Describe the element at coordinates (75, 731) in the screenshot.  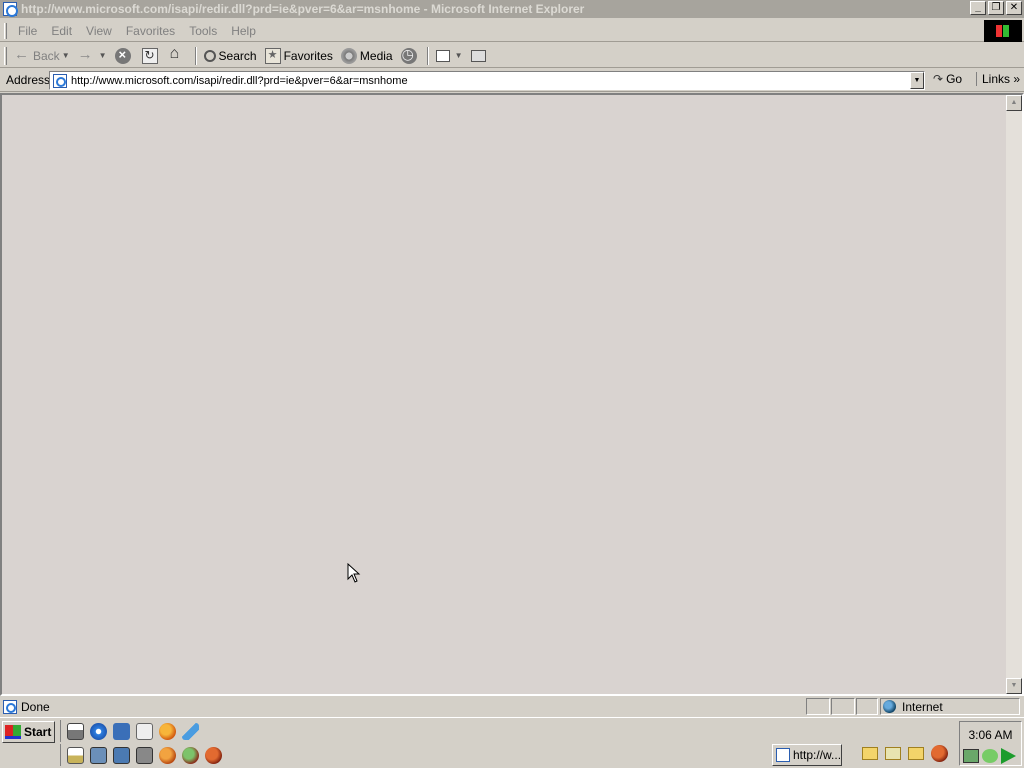
I see `show-desktop-icon` at that location.